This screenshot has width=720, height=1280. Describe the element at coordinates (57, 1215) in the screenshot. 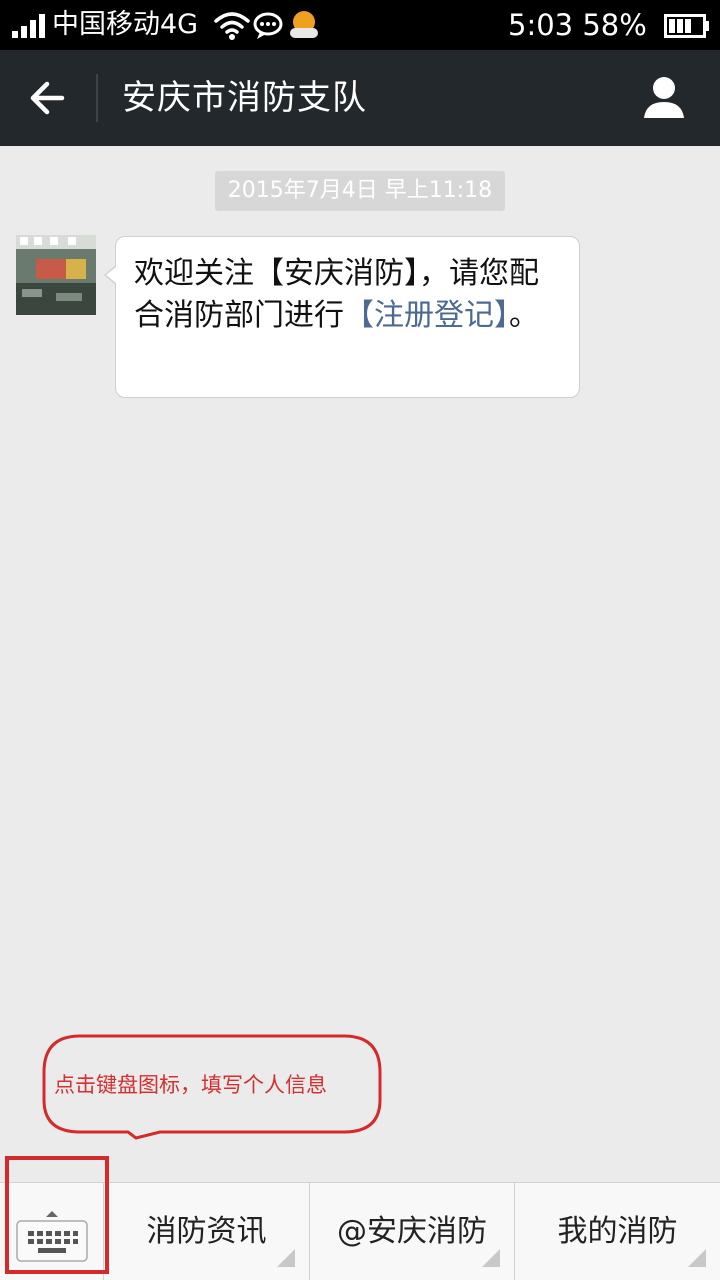

I see `keyboard-highlight-box` at that location.